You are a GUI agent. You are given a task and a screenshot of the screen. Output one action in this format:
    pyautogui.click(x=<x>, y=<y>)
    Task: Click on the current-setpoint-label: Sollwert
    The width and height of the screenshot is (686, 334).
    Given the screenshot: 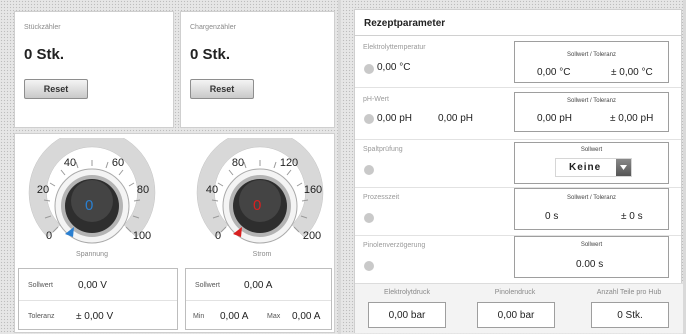 What is the action you would take?
    pyautogui.click(x=207, y=285)
    